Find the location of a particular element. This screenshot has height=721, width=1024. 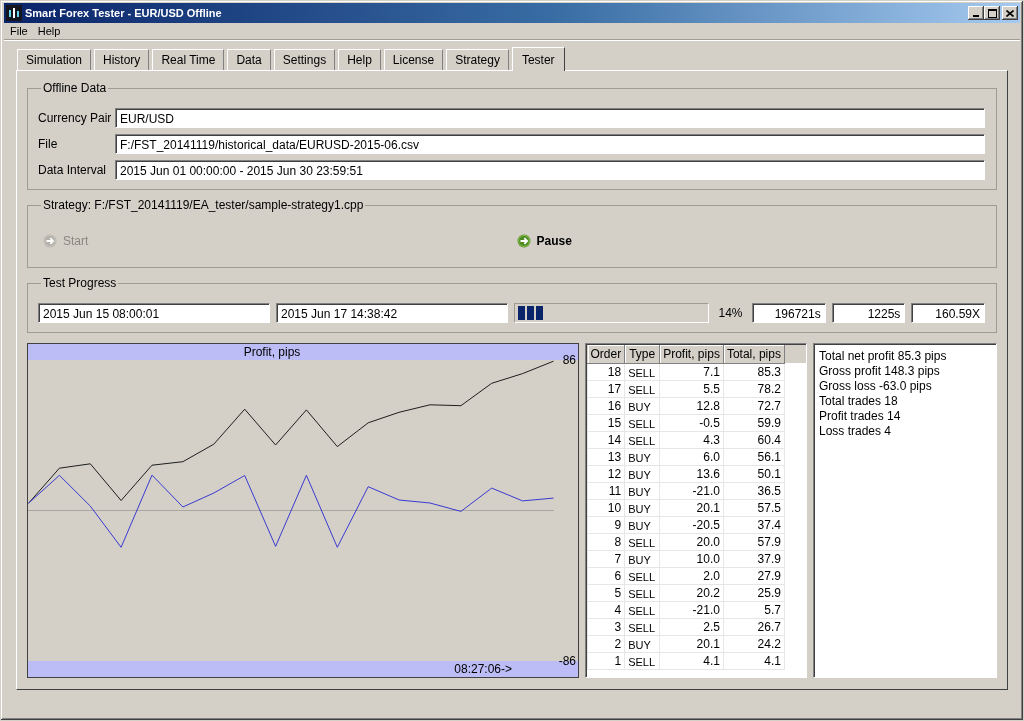

table-cell: 15 is located at coordinates (606, 422).